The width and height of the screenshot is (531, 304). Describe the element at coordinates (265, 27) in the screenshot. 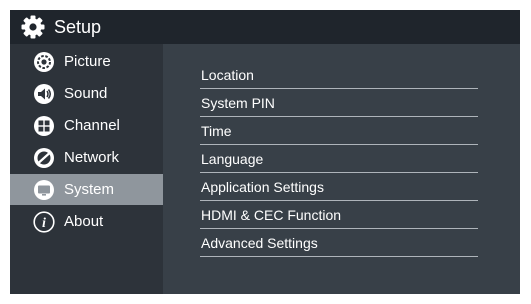

I see `title-bar: Setup` at that location.